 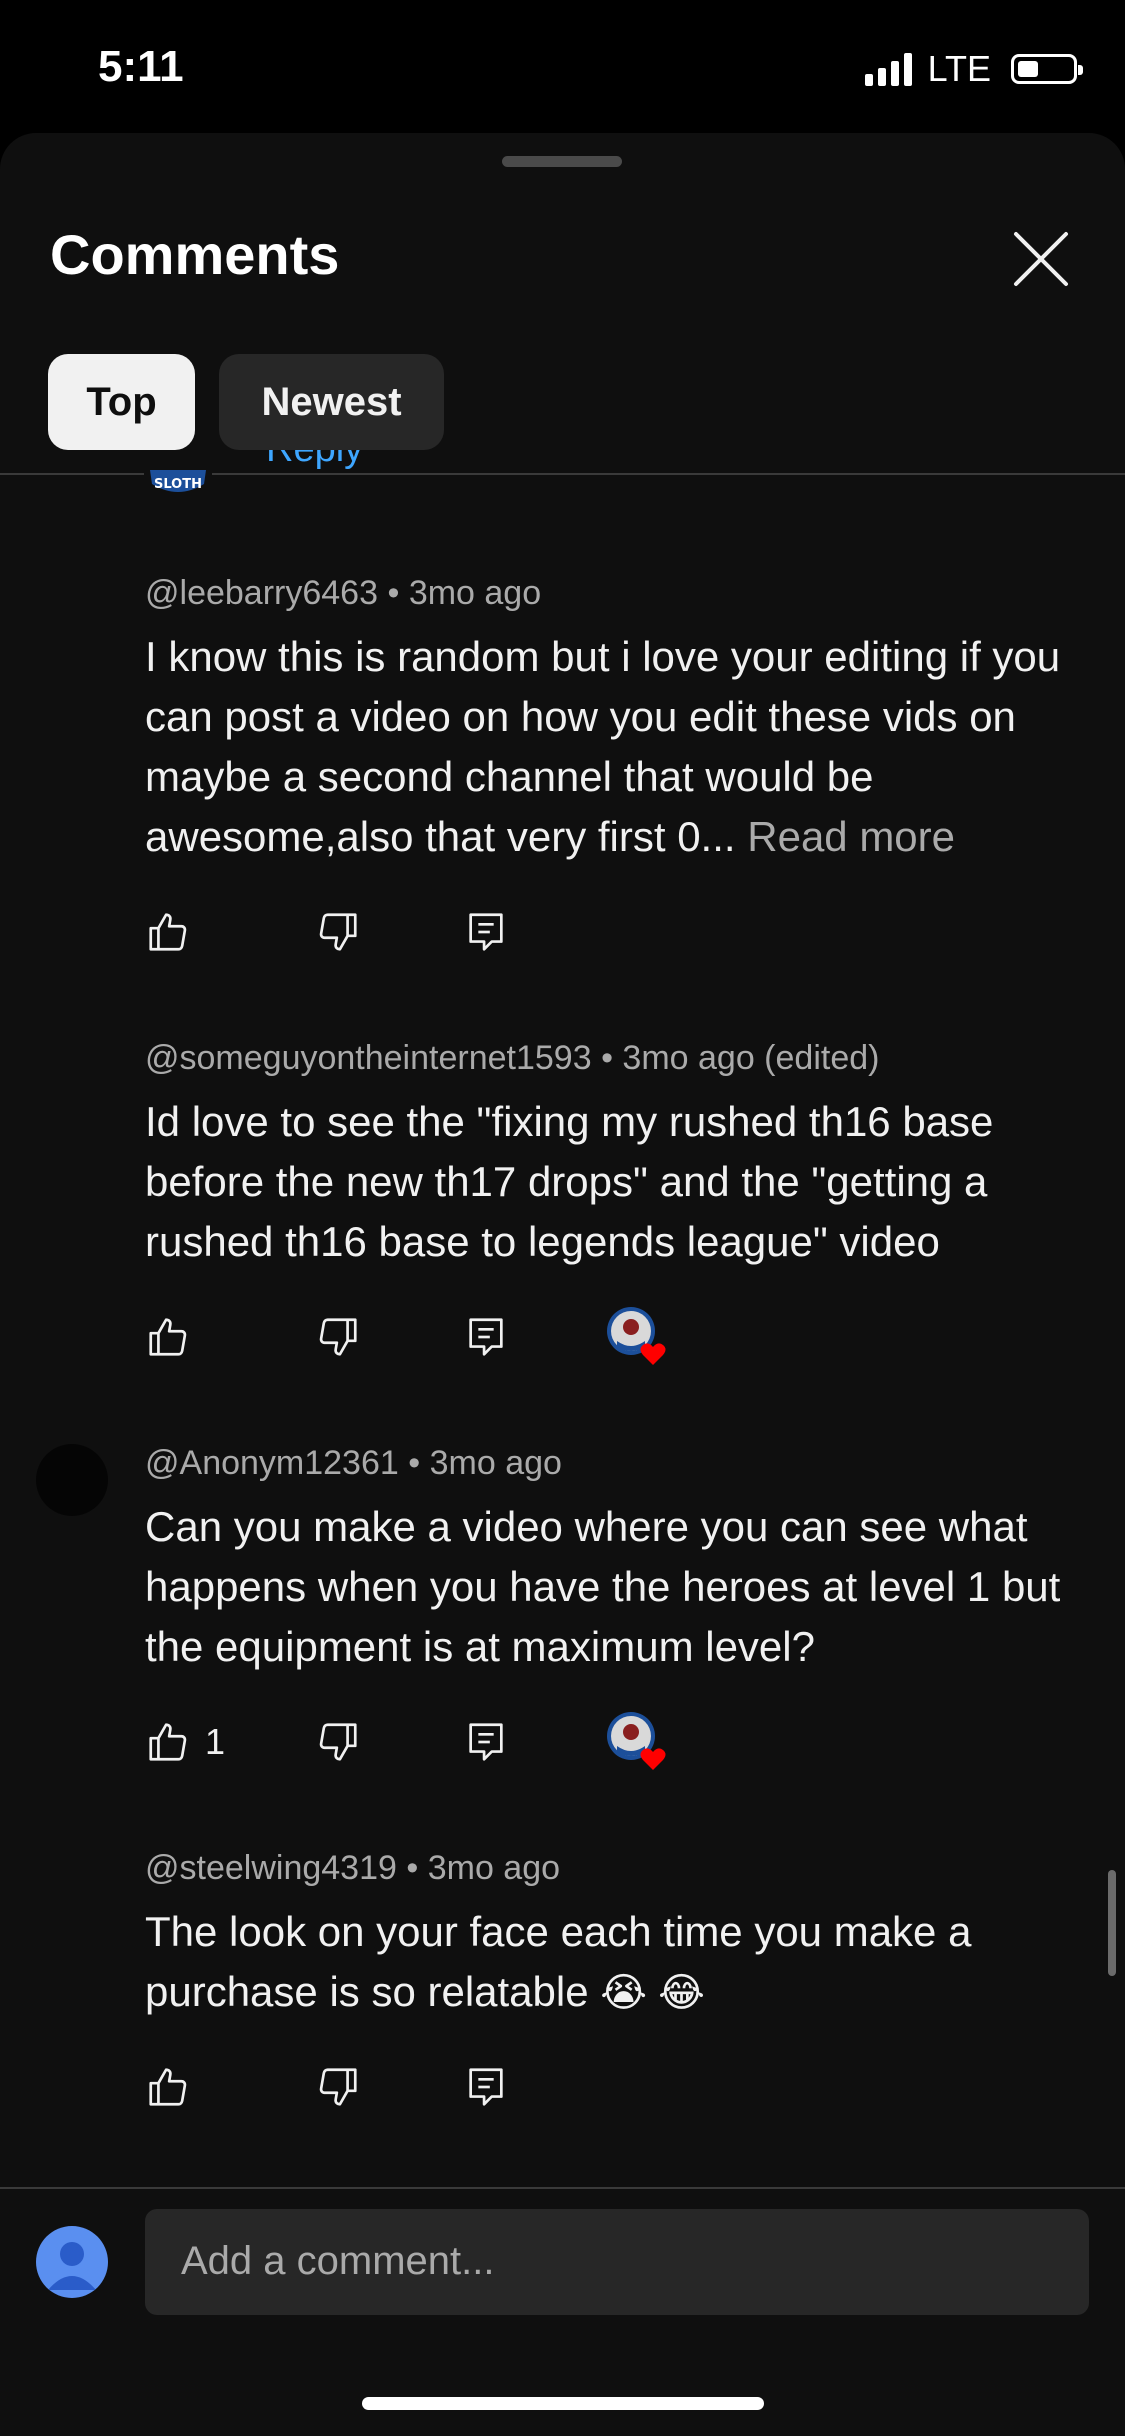 I want to click on person-icon, so click(x=72, y=2266).